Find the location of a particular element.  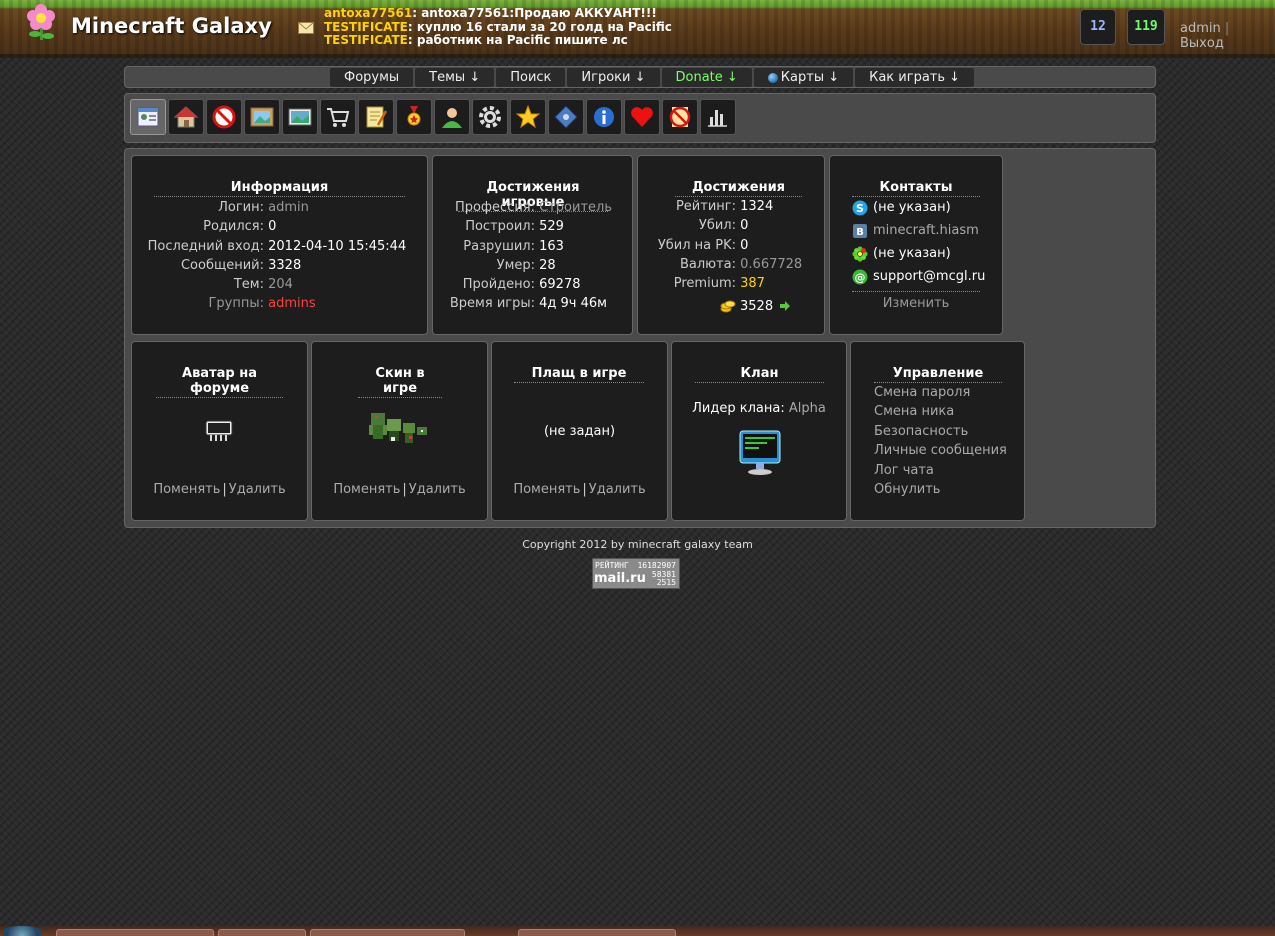

card-title: Клан is located at coordinates (759, 374).